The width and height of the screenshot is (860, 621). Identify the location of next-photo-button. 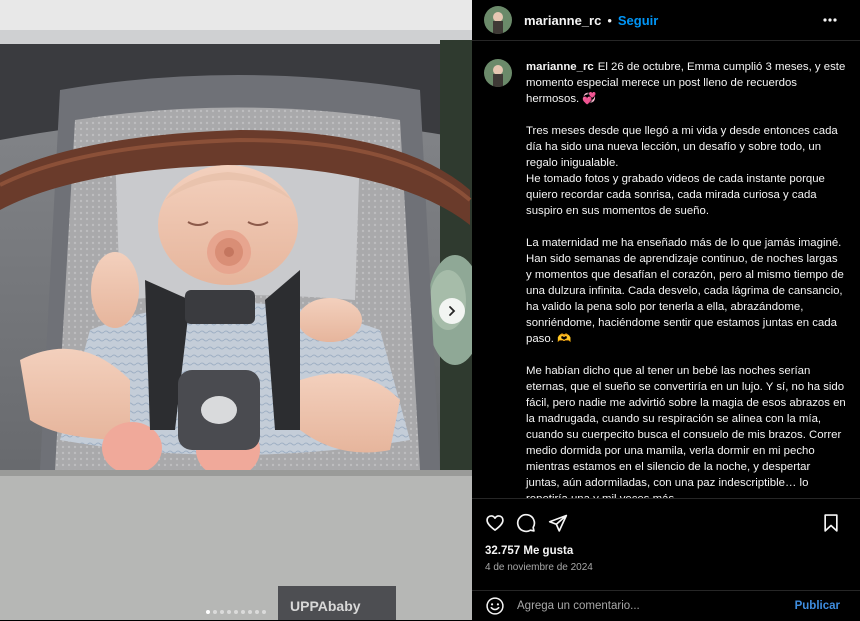
(452, 311).